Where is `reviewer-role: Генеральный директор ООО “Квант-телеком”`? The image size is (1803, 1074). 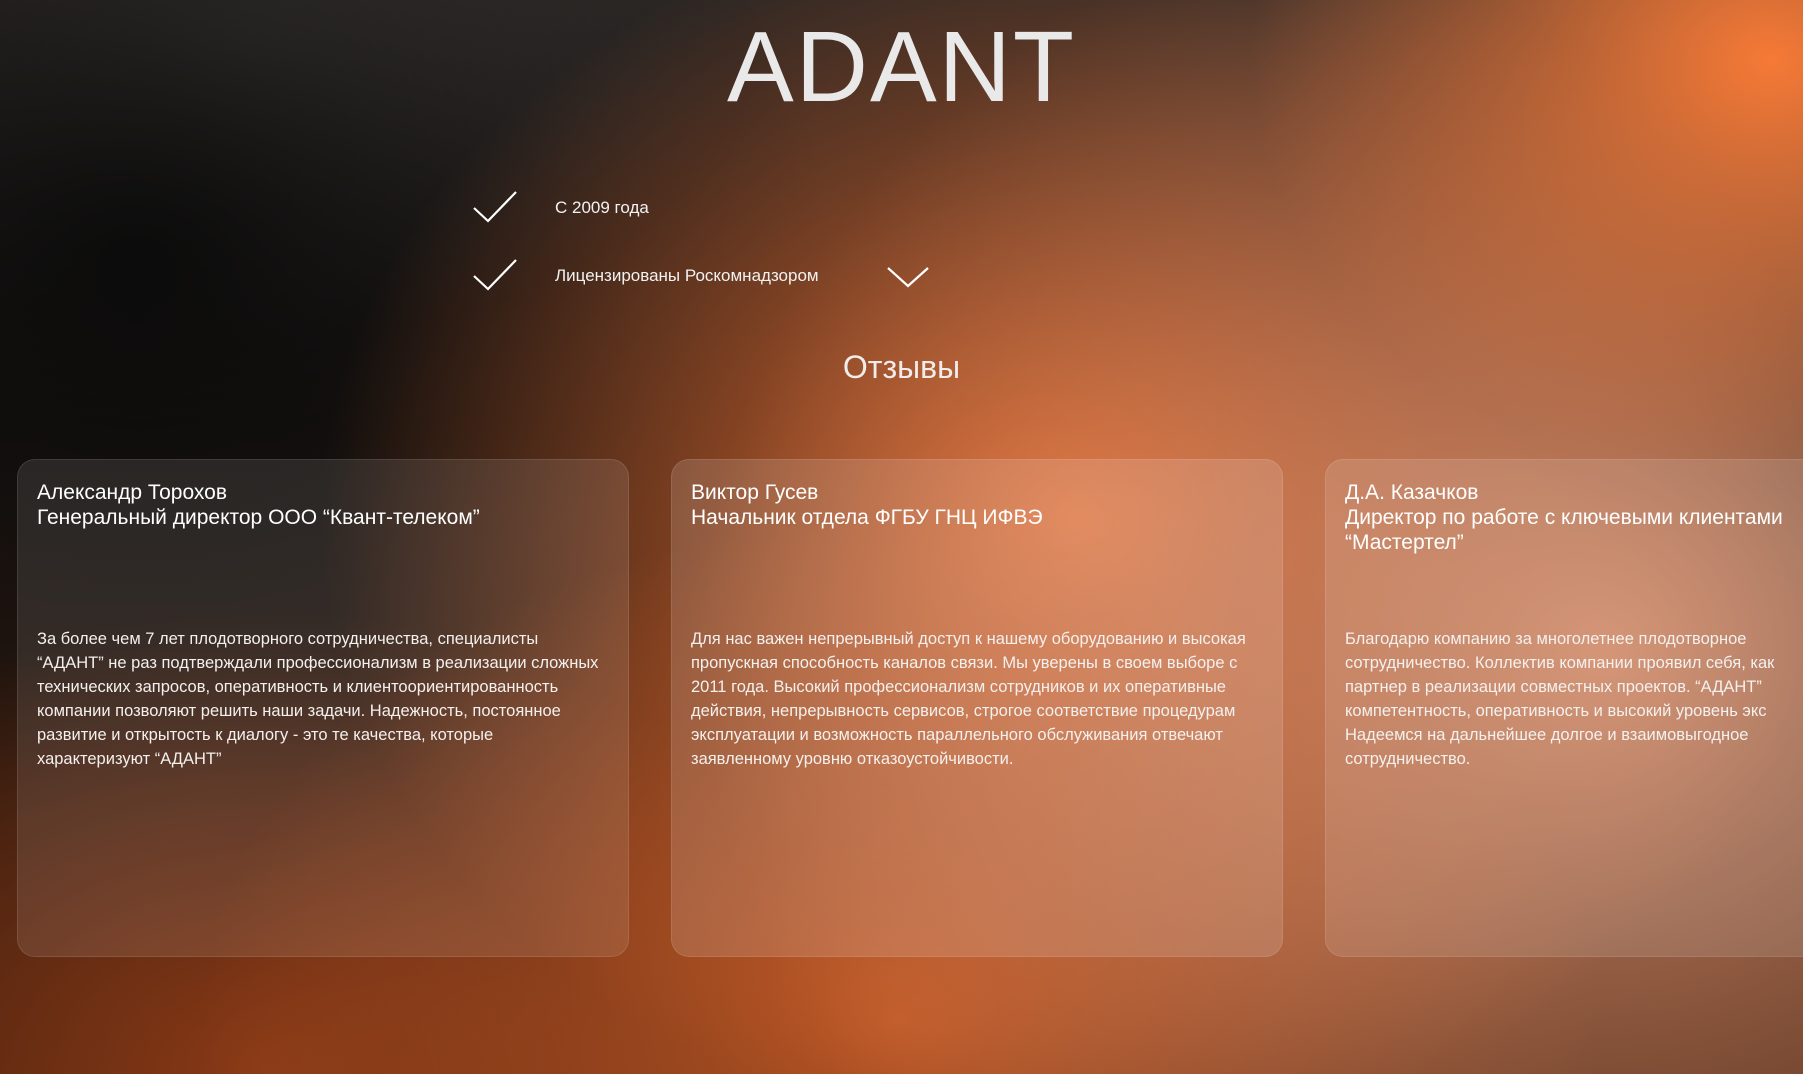 reviewer-role: Генеральный директор ООО “Квант-телеком” is located at coordinates (258, 517).